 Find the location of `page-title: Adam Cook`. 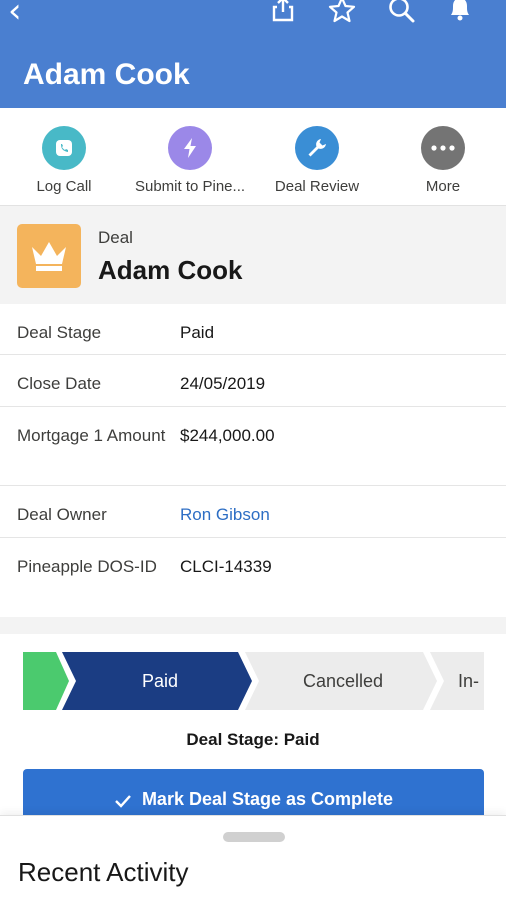

page-title: Adam Cook is located at coordinates (106, 74).